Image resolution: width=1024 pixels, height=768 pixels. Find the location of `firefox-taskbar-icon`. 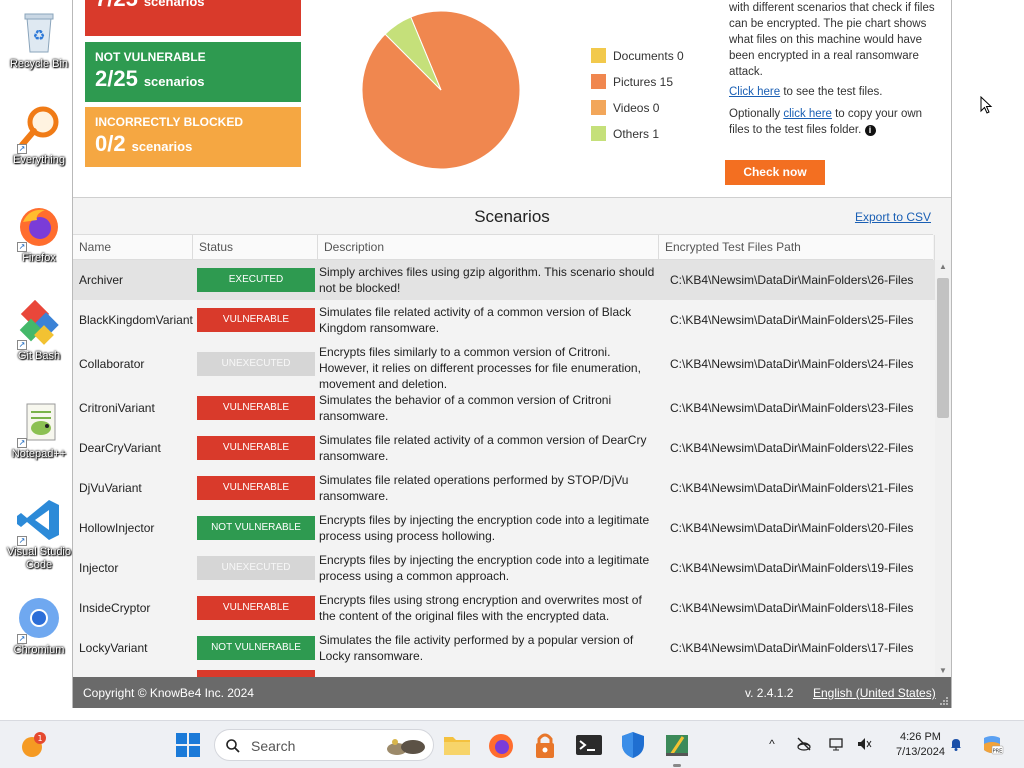

firefox-taskbar-icon is located at coordinates (501, 745).